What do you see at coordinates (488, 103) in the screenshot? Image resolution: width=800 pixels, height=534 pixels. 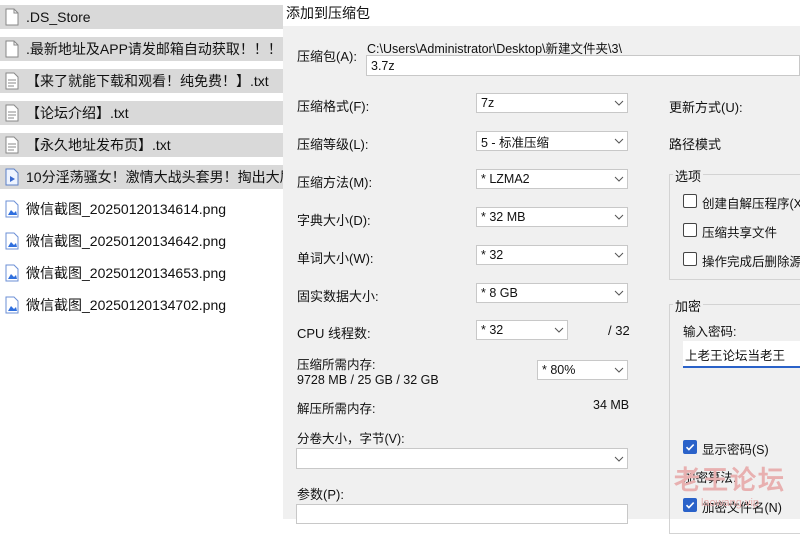 I see `format-value: 7z` at bounding box center [488, 103].